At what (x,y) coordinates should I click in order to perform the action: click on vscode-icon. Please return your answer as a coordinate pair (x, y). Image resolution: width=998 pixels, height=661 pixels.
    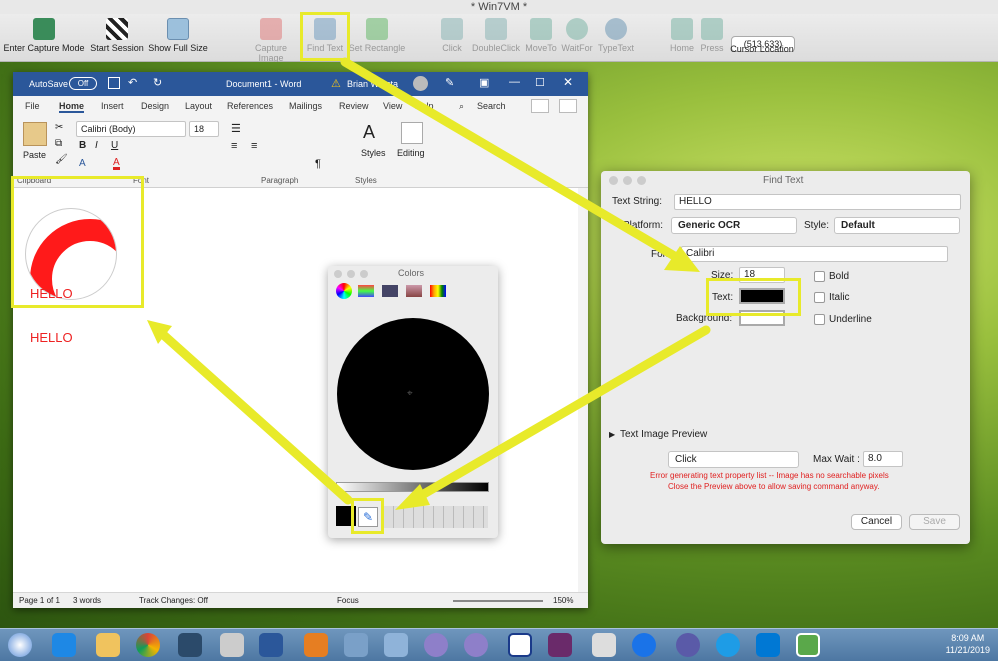
    Looking at the image, I should click on (768, 645).